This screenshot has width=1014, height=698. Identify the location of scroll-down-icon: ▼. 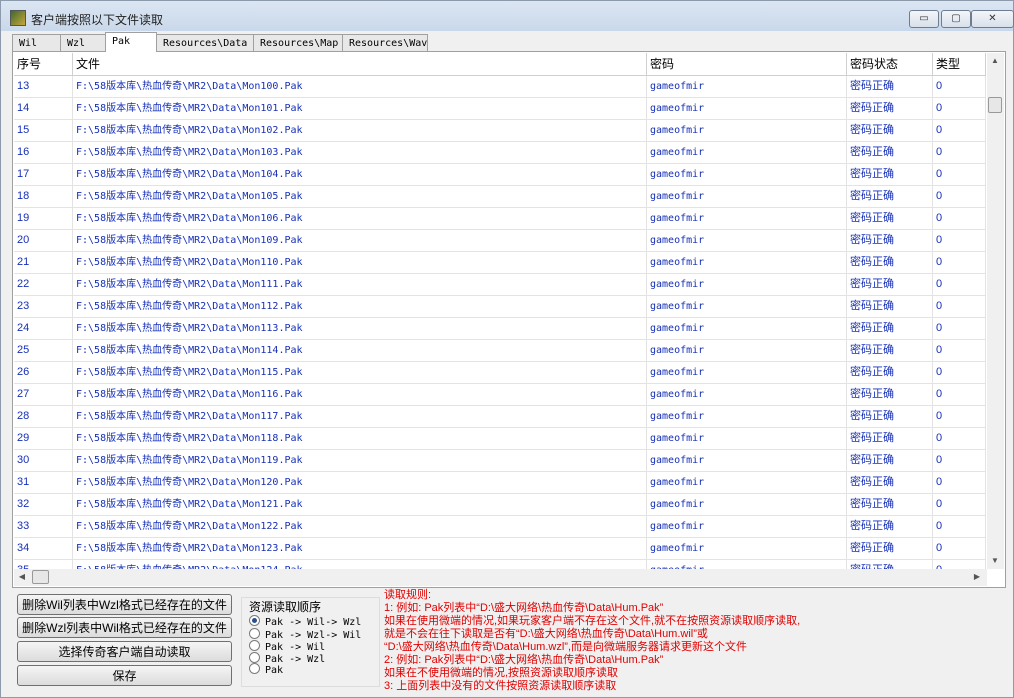
(995, 561).